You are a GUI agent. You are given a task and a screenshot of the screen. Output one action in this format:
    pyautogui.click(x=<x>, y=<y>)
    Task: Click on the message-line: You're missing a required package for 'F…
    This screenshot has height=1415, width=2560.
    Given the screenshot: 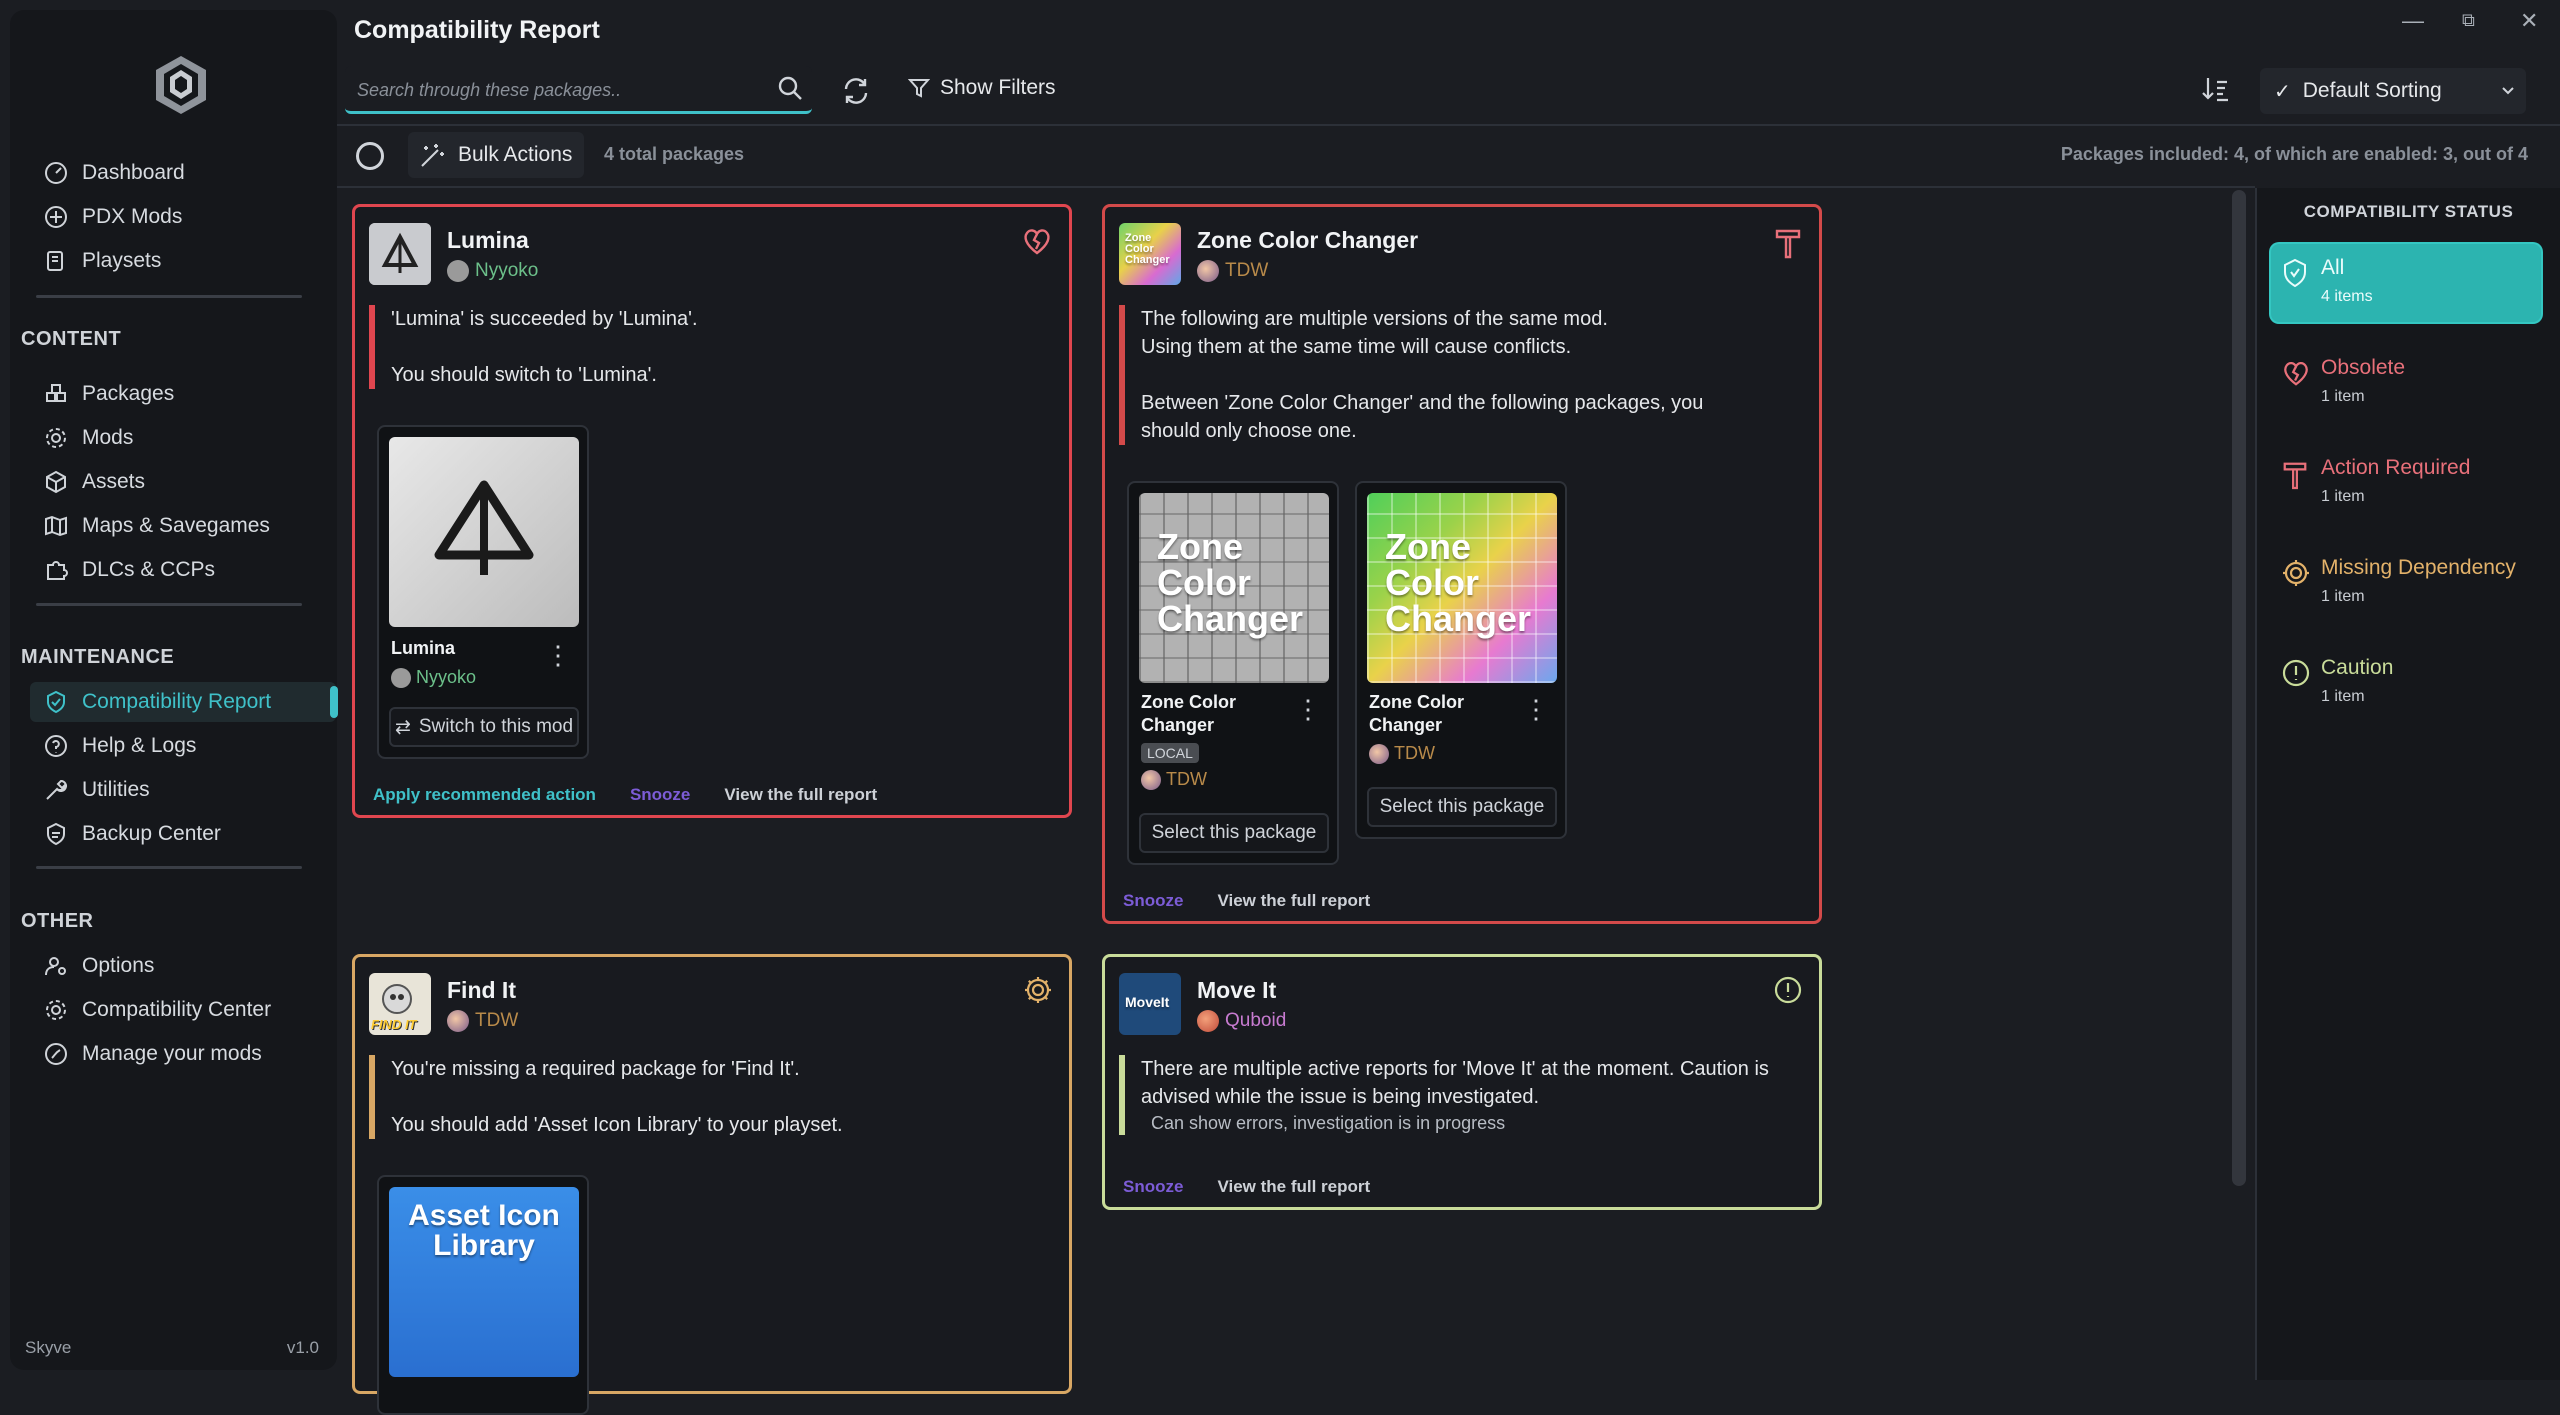 What is the action you would take?
    pyautogui.click(x=595, y=1069)
    